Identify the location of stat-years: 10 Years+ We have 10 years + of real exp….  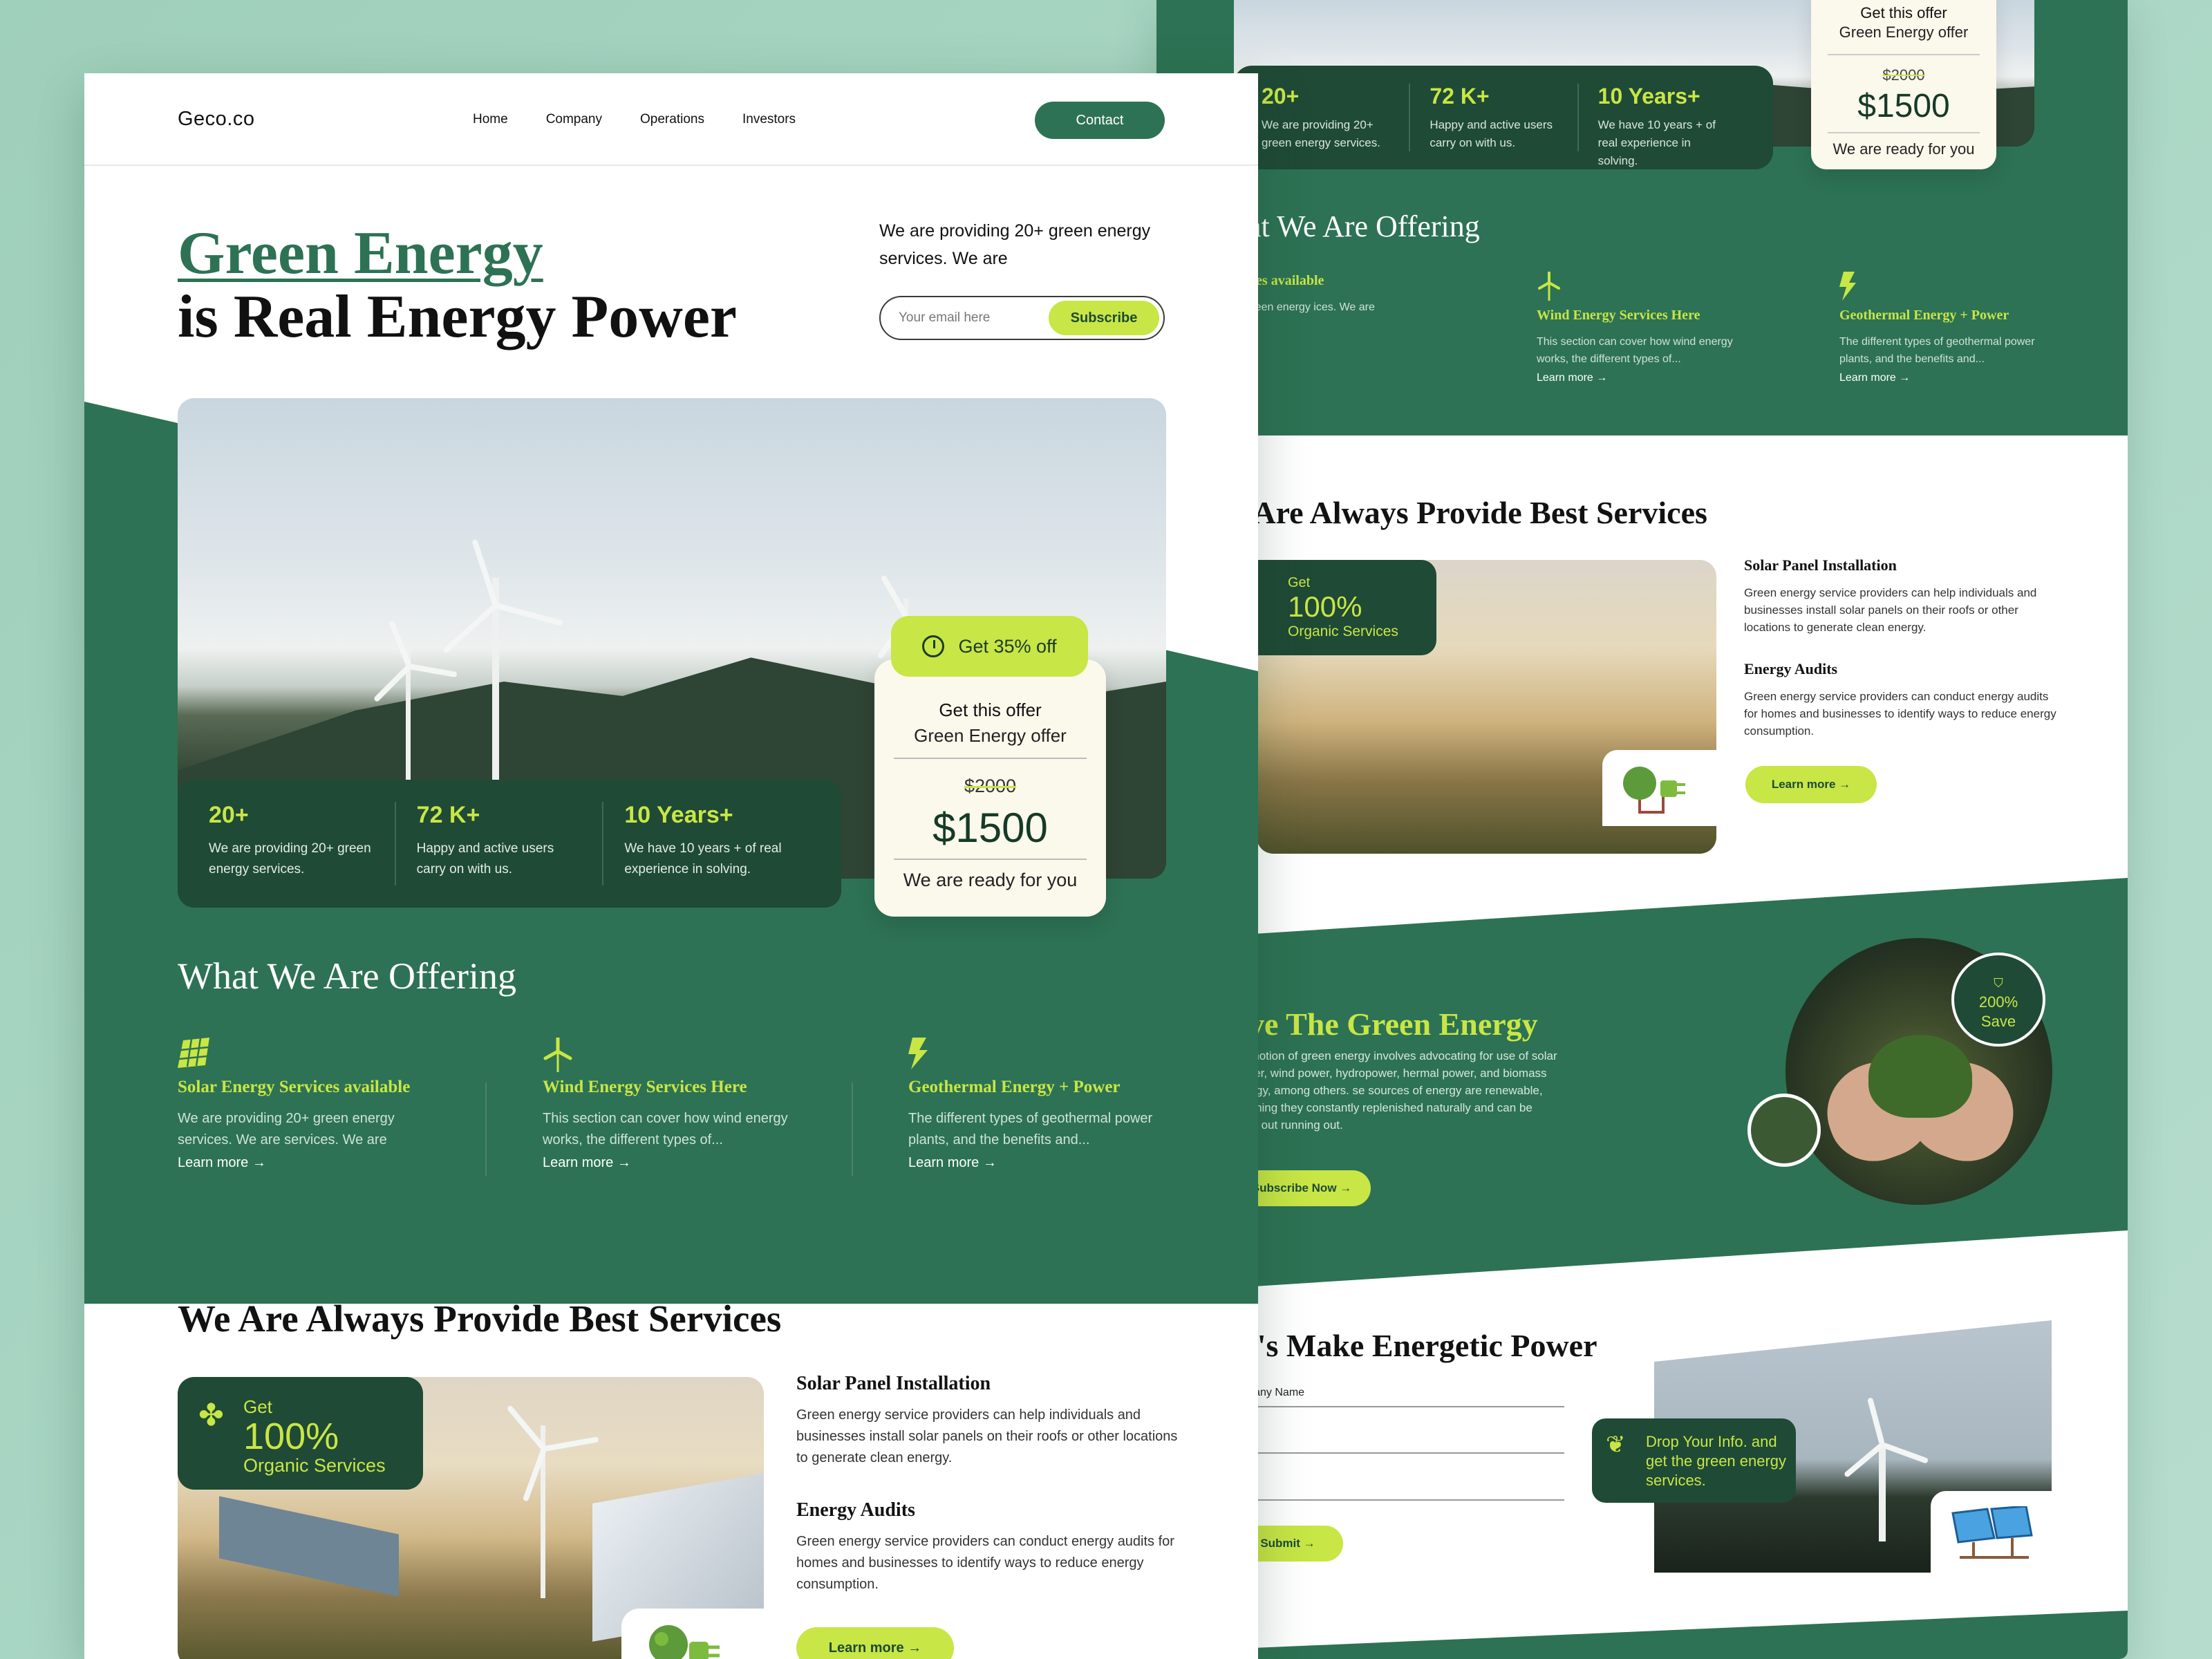
(717, 843).